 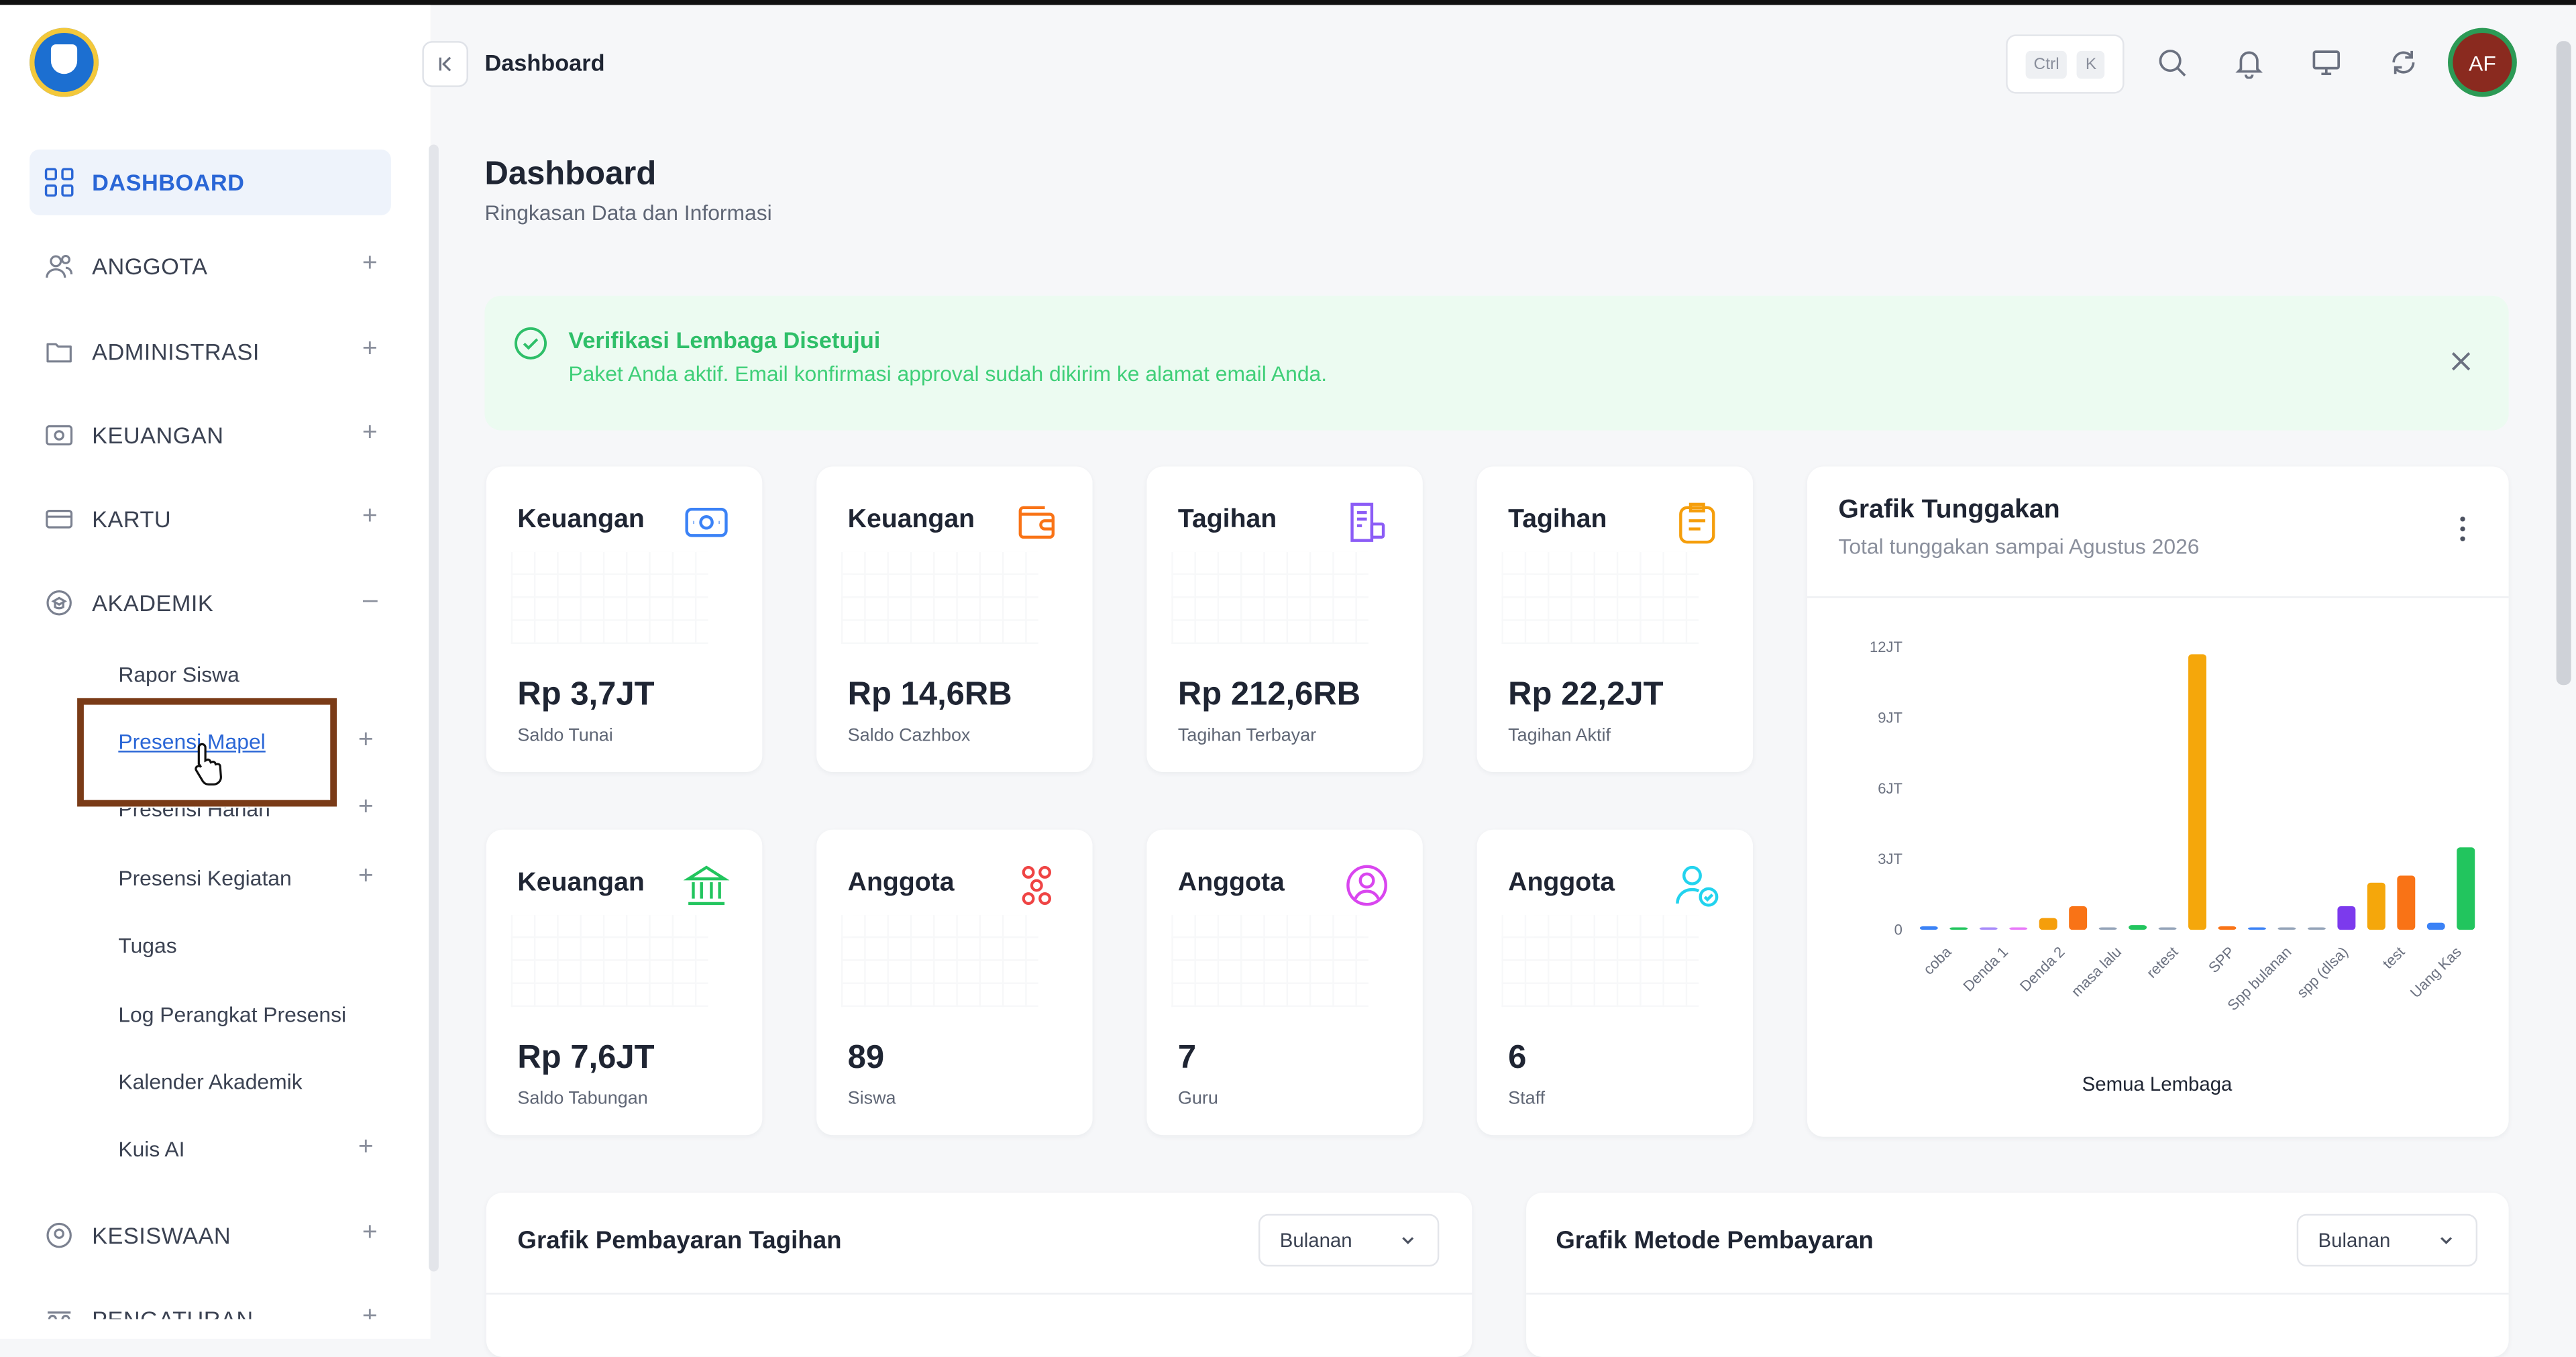 What do you see at coordinates (1036, 885) in the screenshot?
I see `group-icon` at bounding box center [1036, 885].